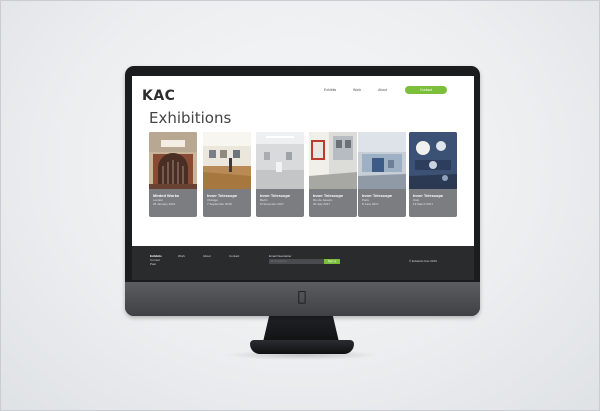 The width and height of the screenshot is (600, 411). I want to click on card-info: Minted Works London 25 January 2016, so click(173, 203).